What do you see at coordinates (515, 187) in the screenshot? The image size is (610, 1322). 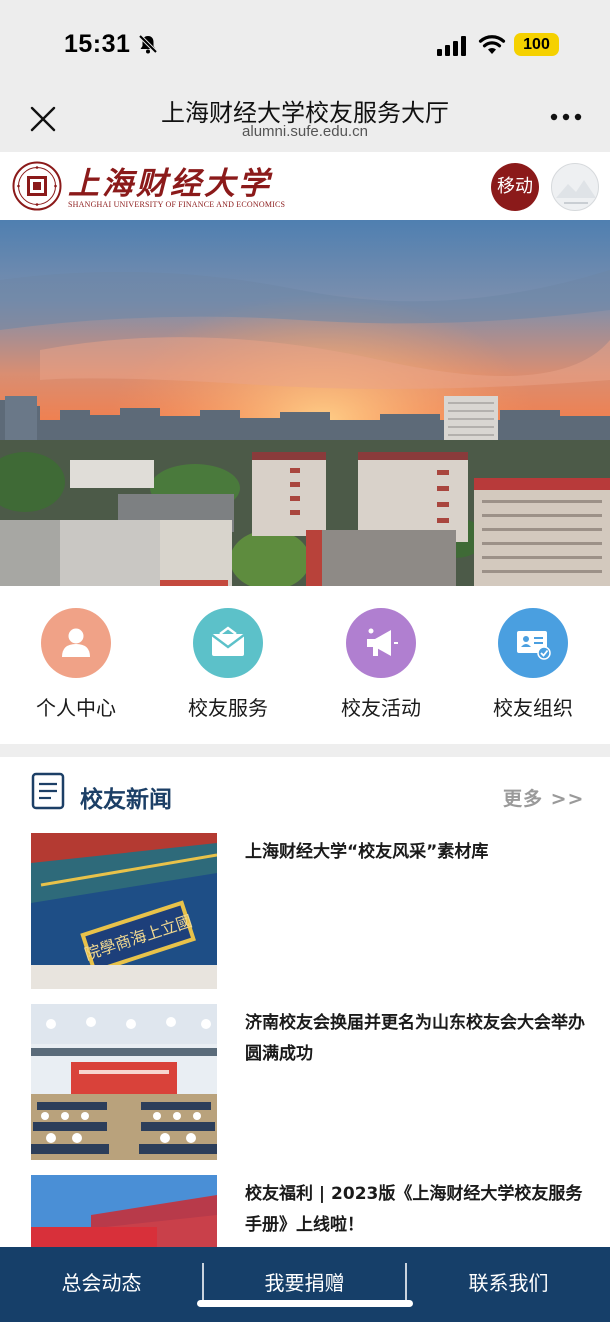 I see `mobile-button: 移动` at bounding box center [515, 187].